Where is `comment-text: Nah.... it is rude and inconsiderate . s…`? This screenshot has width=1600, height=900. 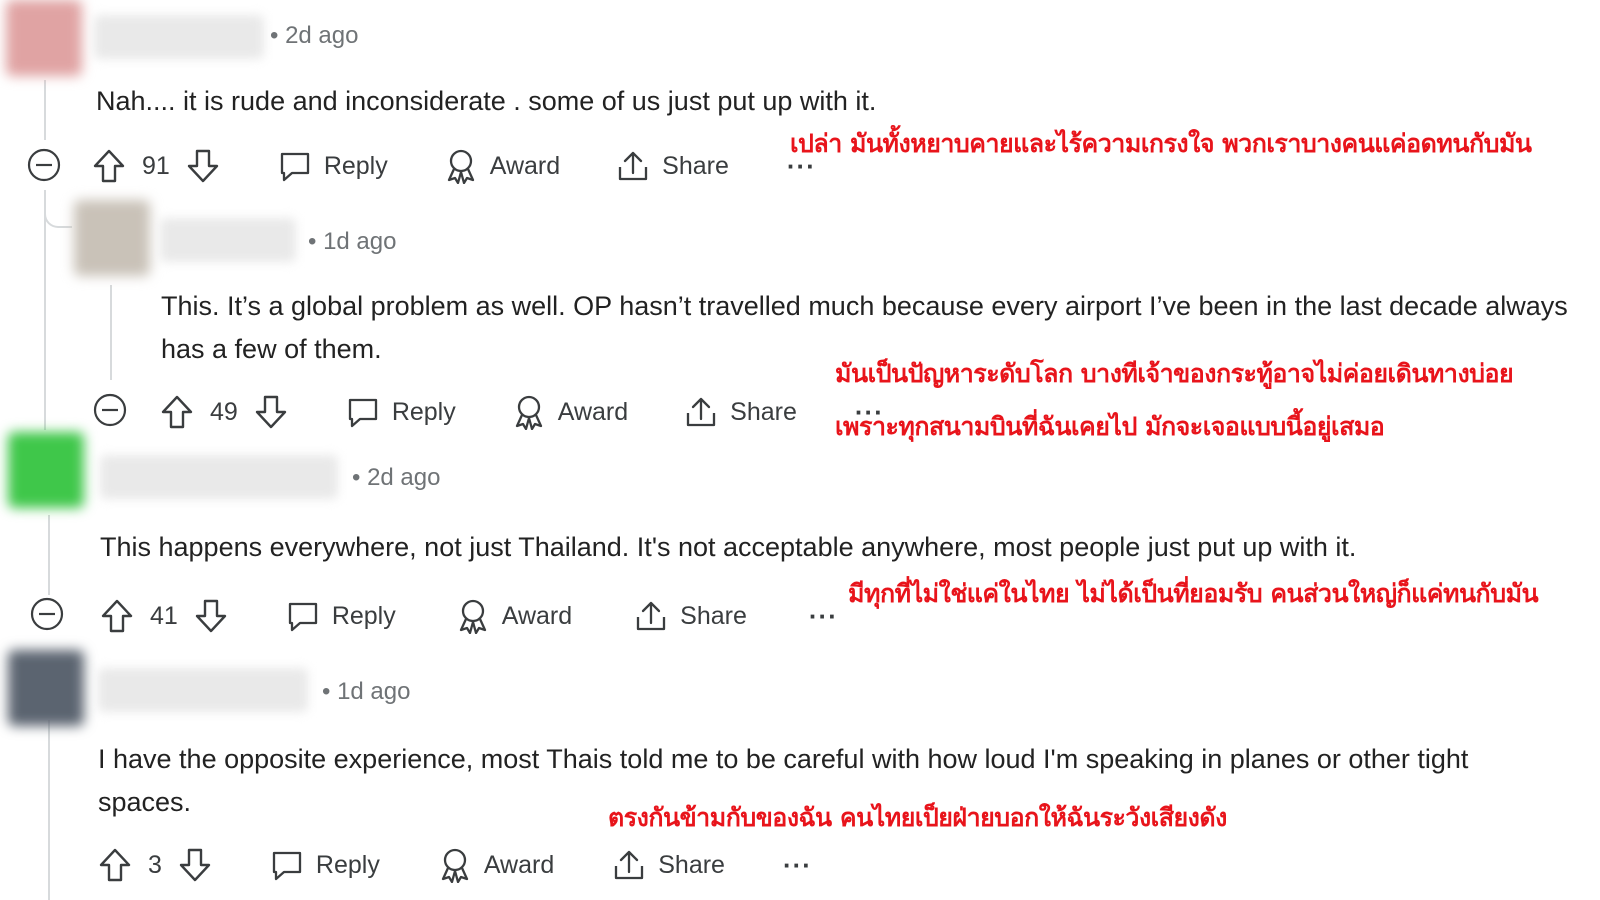 comment-text: Nah.... it is rude and inconsiderate . s… is located at coordinates (486, 101).